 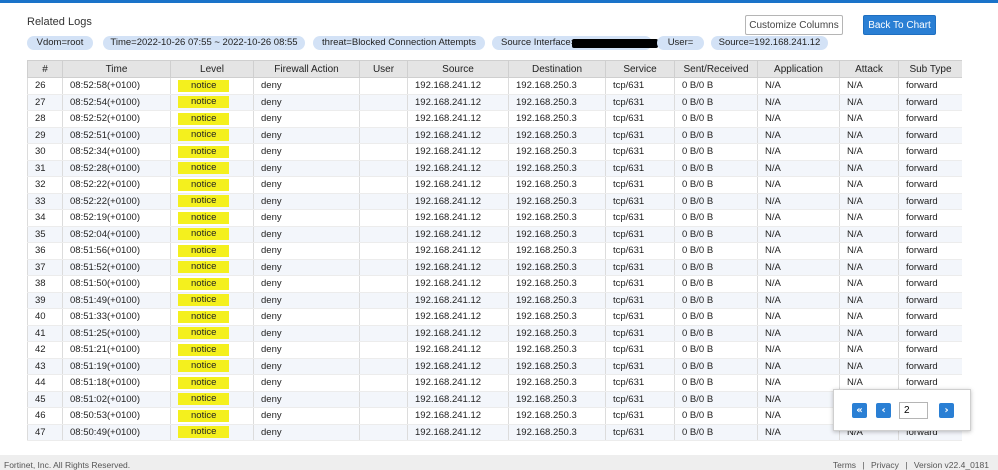 I want to click on column-header-sub-type: Sub Type, so click(x=930, y=69).